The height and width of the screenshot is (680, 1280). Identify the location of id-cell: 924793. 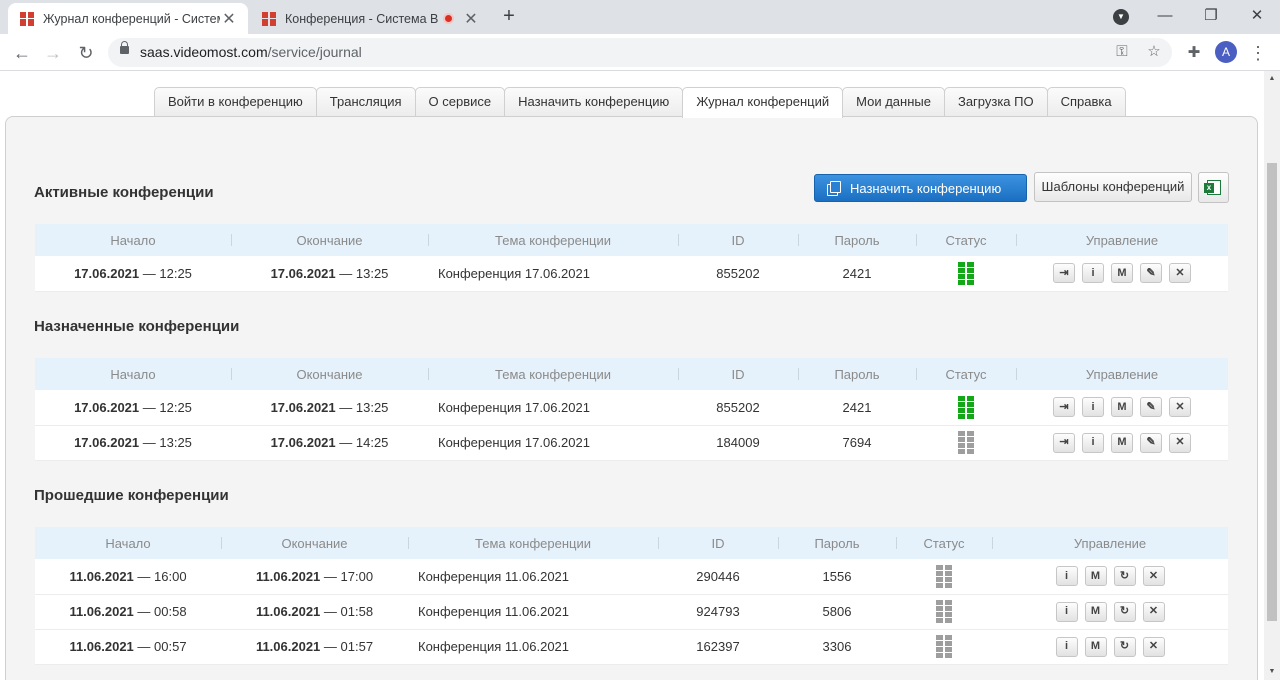
(718, 612).